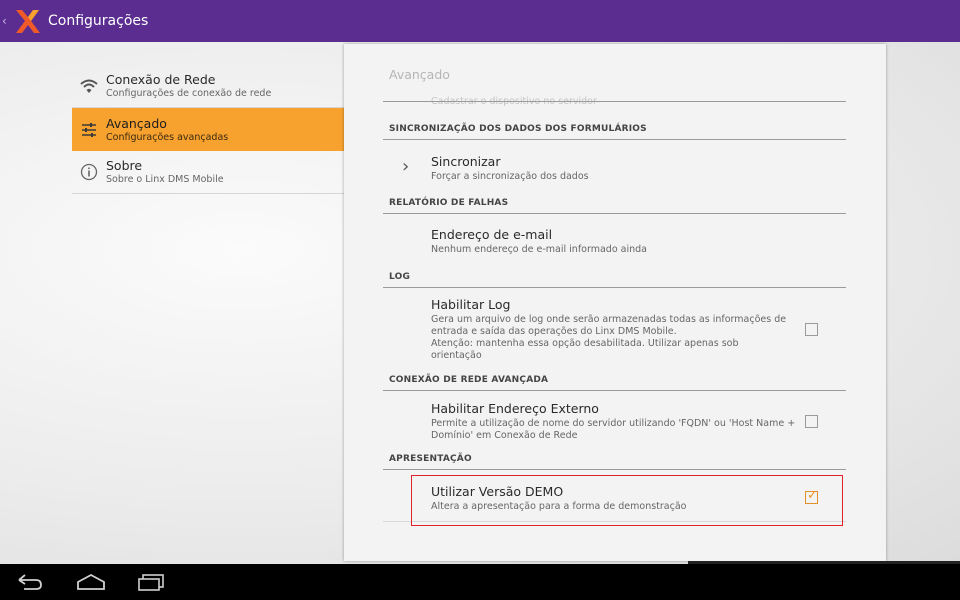  What do you see at coordinates (518, 129) in the screenshot?
I see `category-label: SINCRONIZAÇÃO DOS DADOS DOS FORMULÁRIOS` at bounding box center [518, 129].